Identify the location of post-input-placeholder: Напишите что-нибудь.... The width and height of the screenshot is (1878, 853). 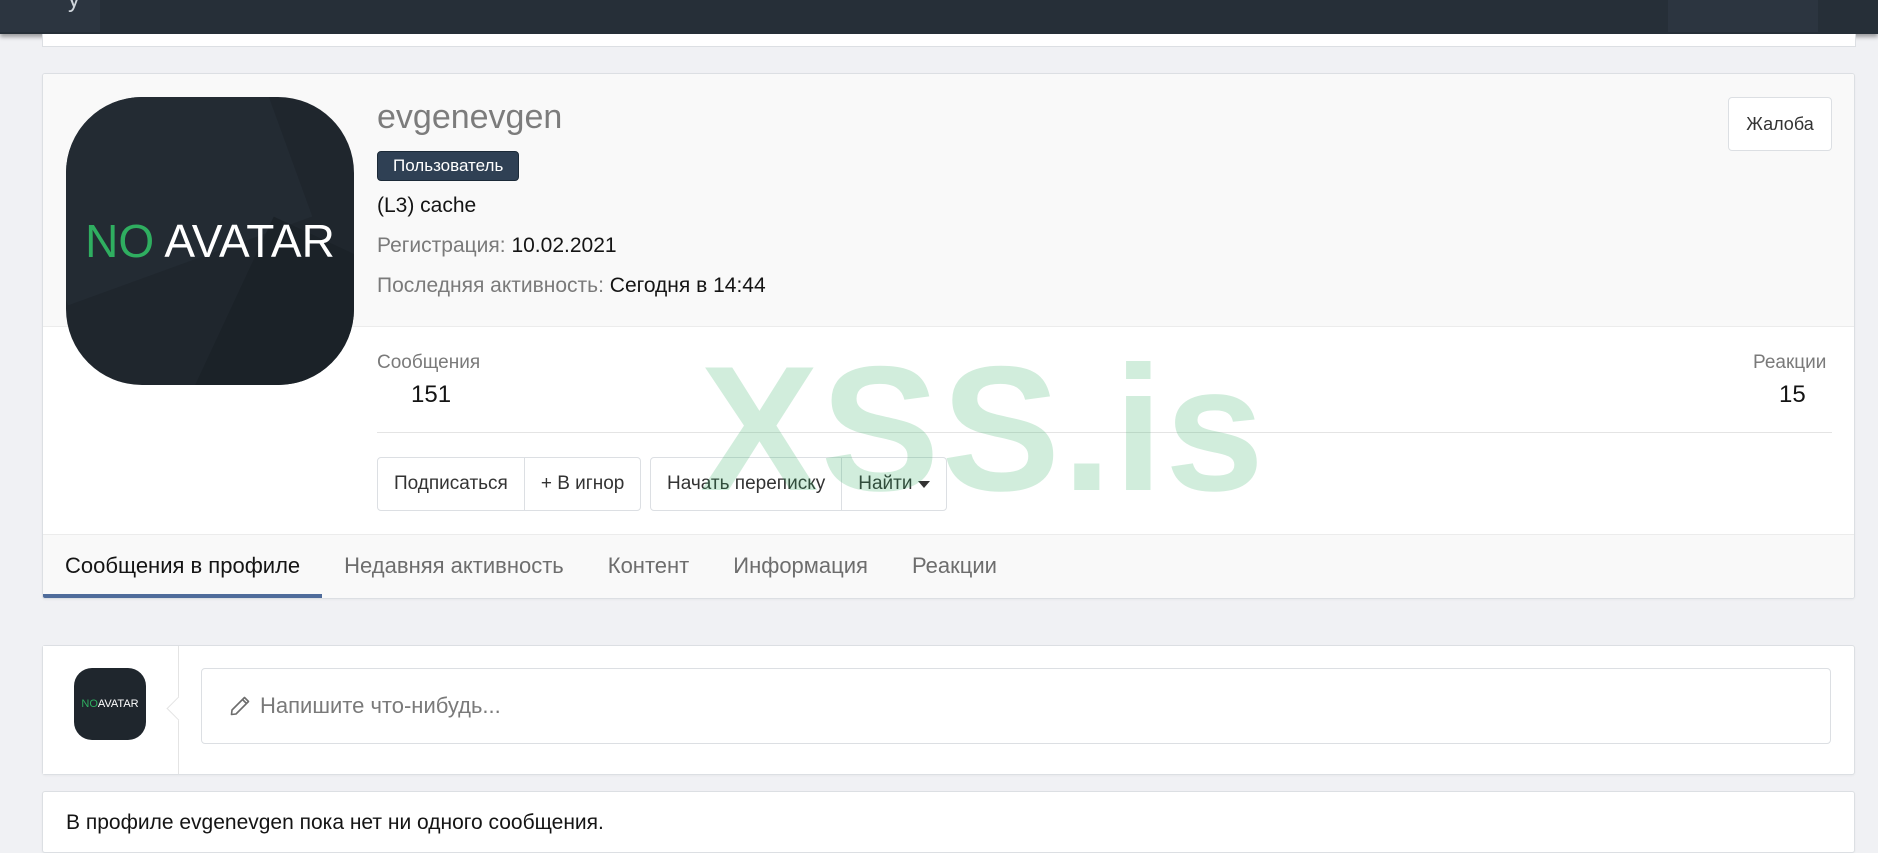
(380, 705).